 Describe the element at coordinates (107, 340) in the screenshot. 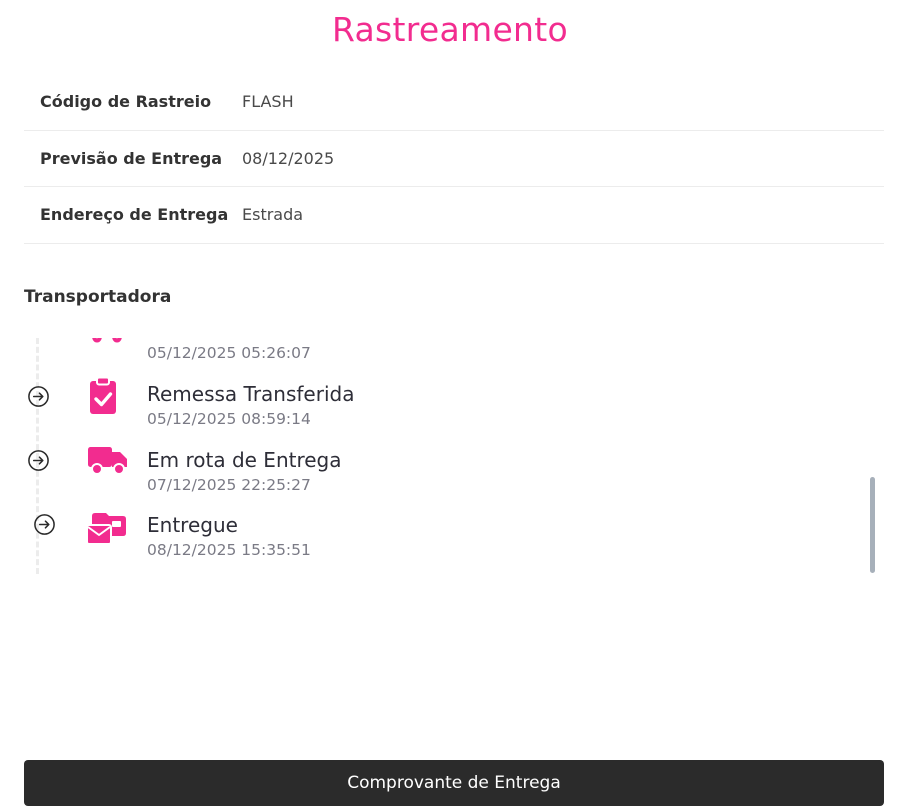

I see `package-icon` at that location.